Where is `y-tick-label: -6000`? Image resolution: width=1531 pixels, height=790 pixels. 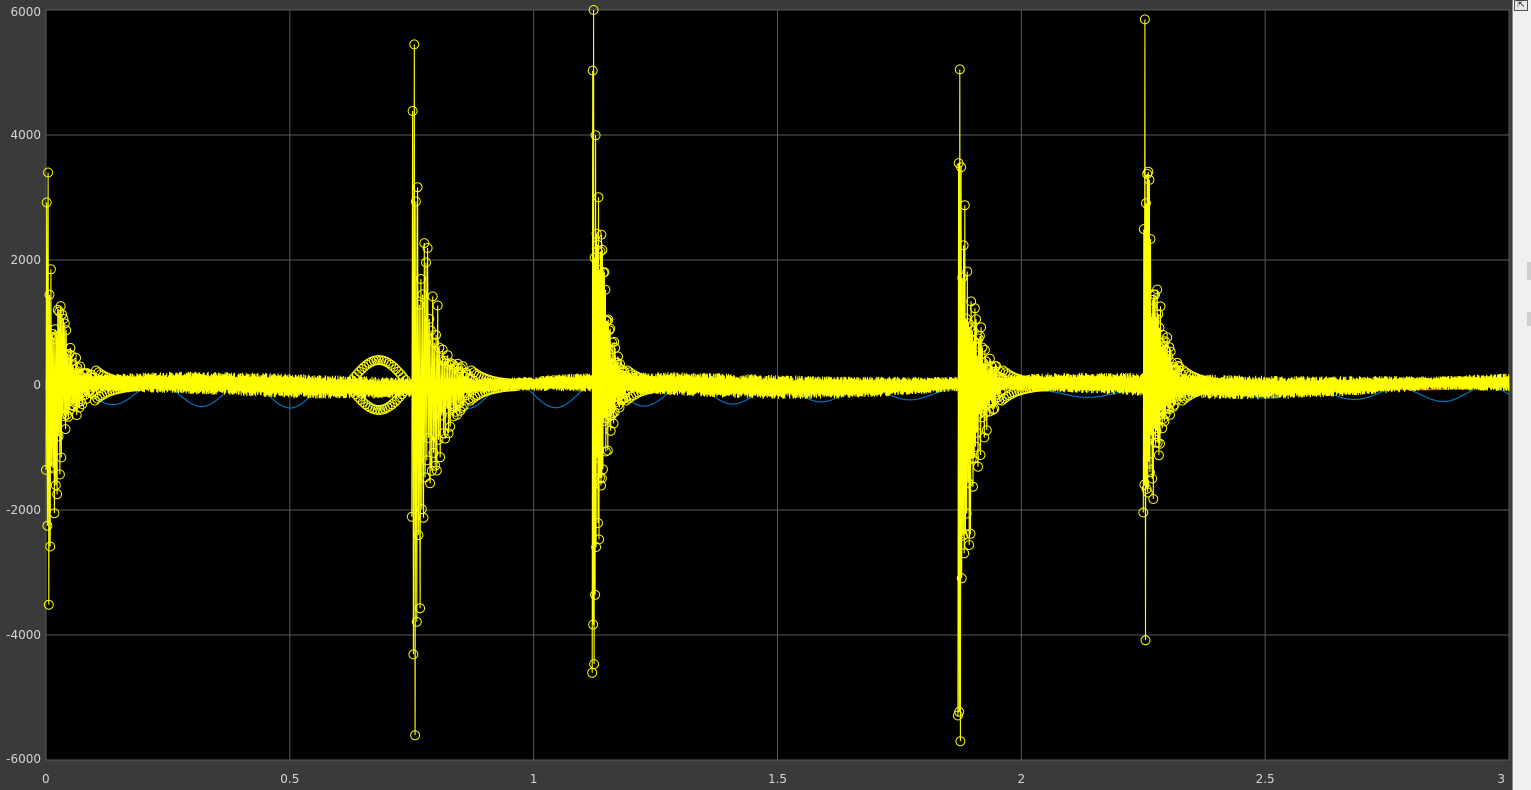 y-tick-label: -6000 is located at coordinates (23, 759).